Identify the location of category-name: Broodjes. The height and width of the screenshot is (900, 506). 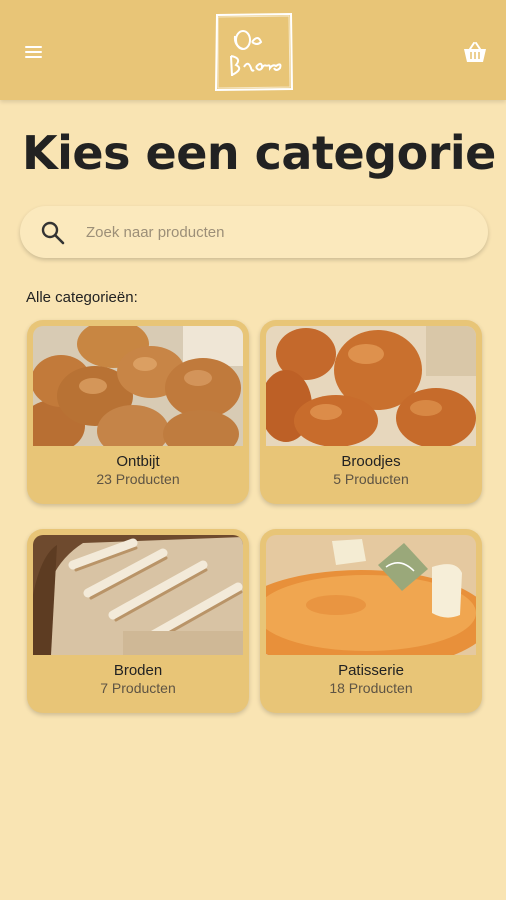
(371, 461).